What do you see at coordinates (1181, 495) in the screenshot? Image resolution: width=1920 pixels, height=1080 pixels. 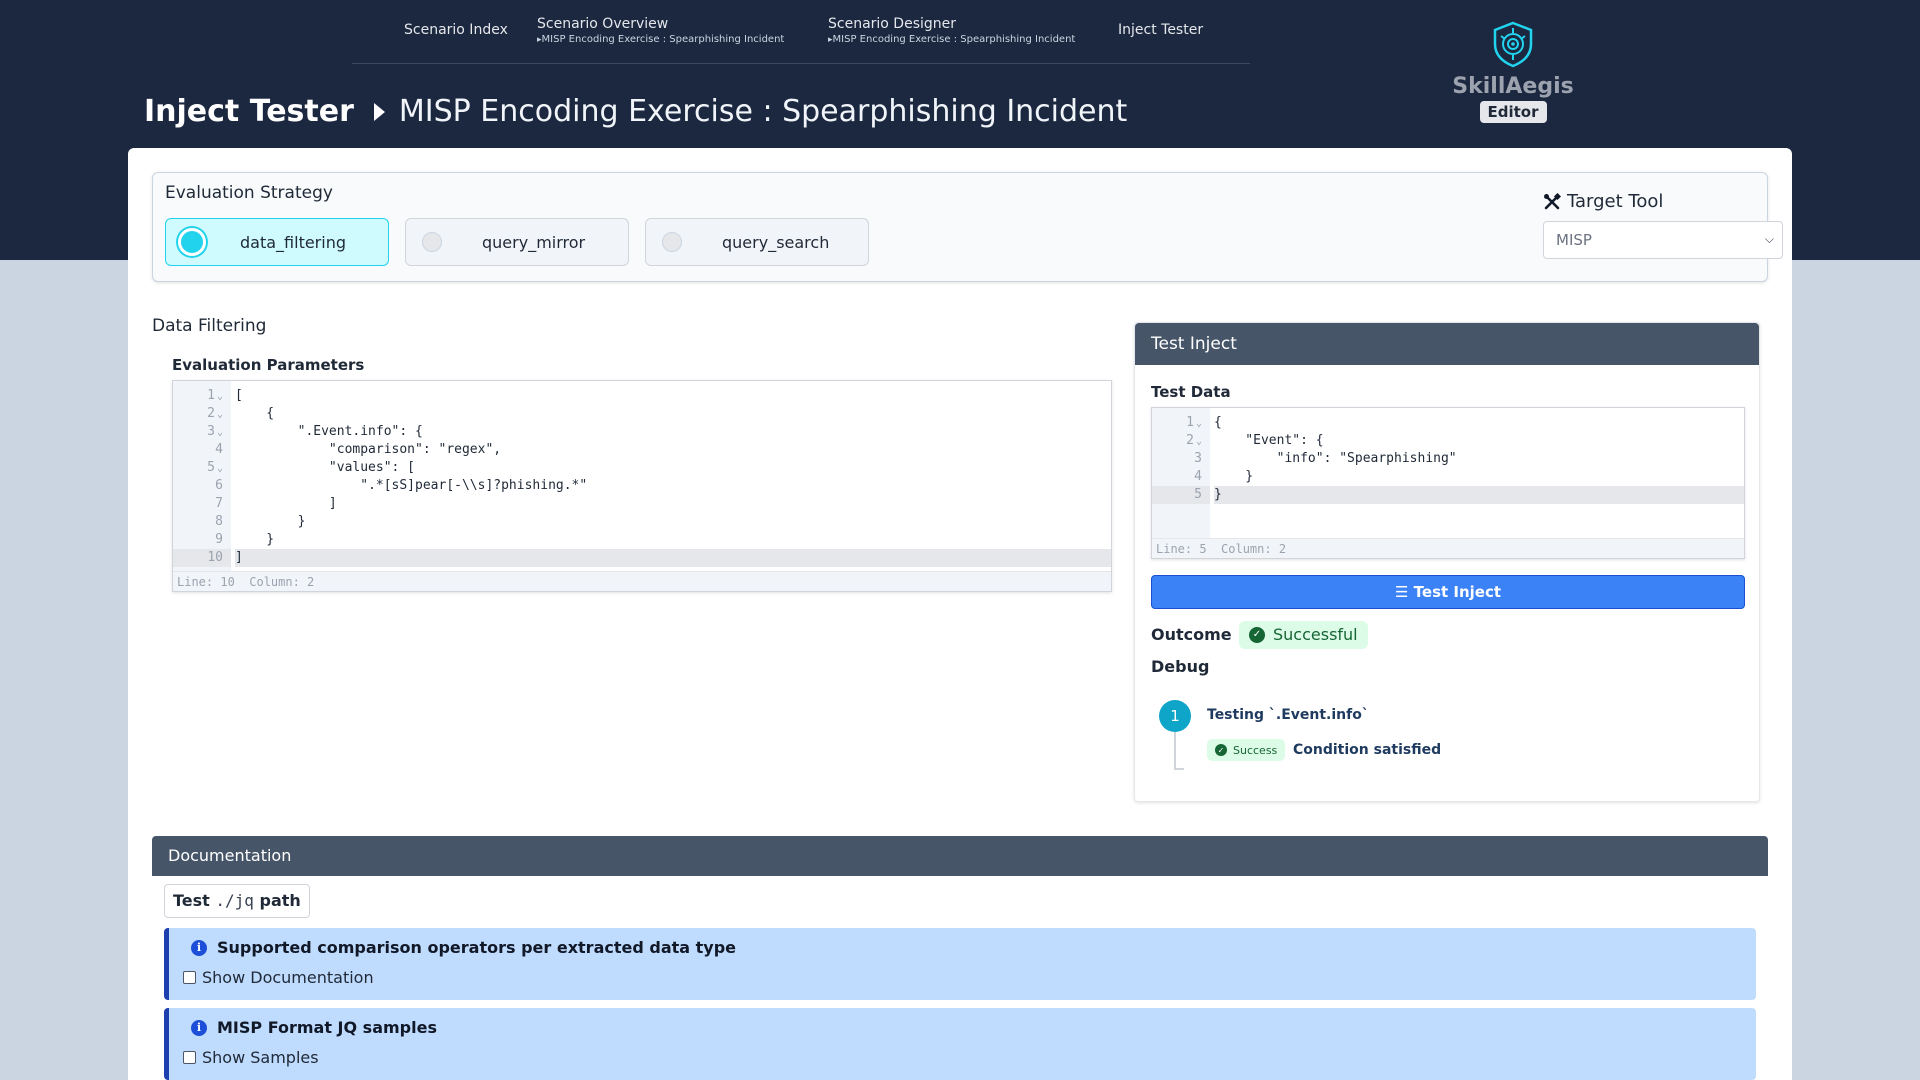 I see `line-number: 5` at bounding box center [1181, 495].